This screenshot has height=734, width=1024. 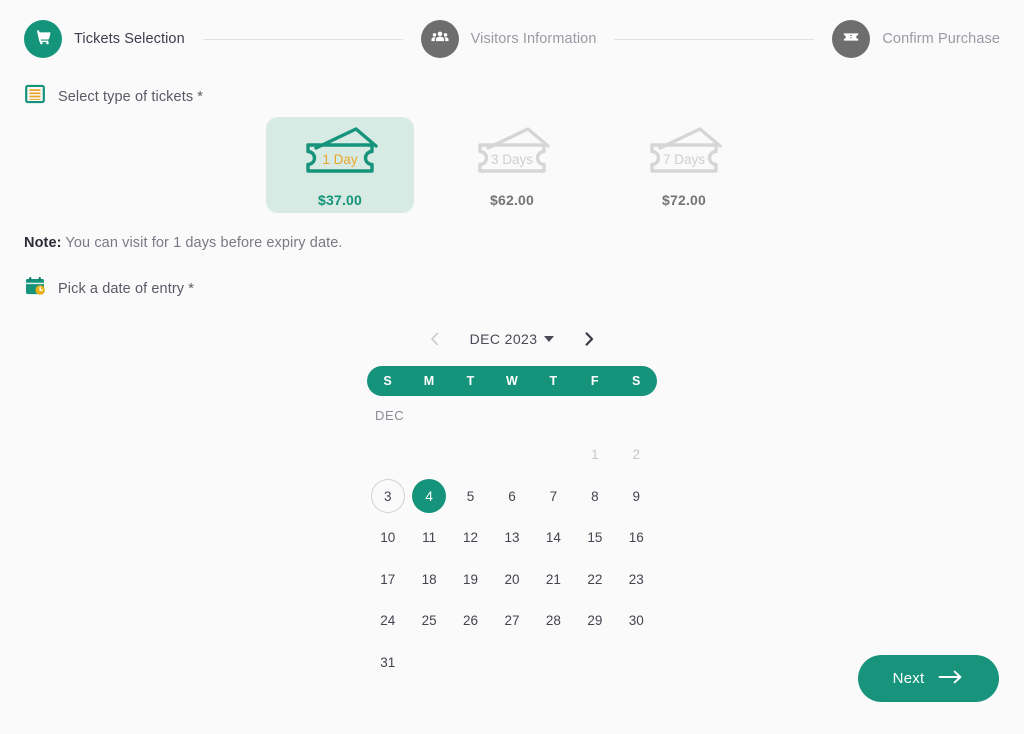 What do you see at coordinates (35, 96) in the screenshot?
I see `ticket-list-icon` at bounding box center [35, 96].